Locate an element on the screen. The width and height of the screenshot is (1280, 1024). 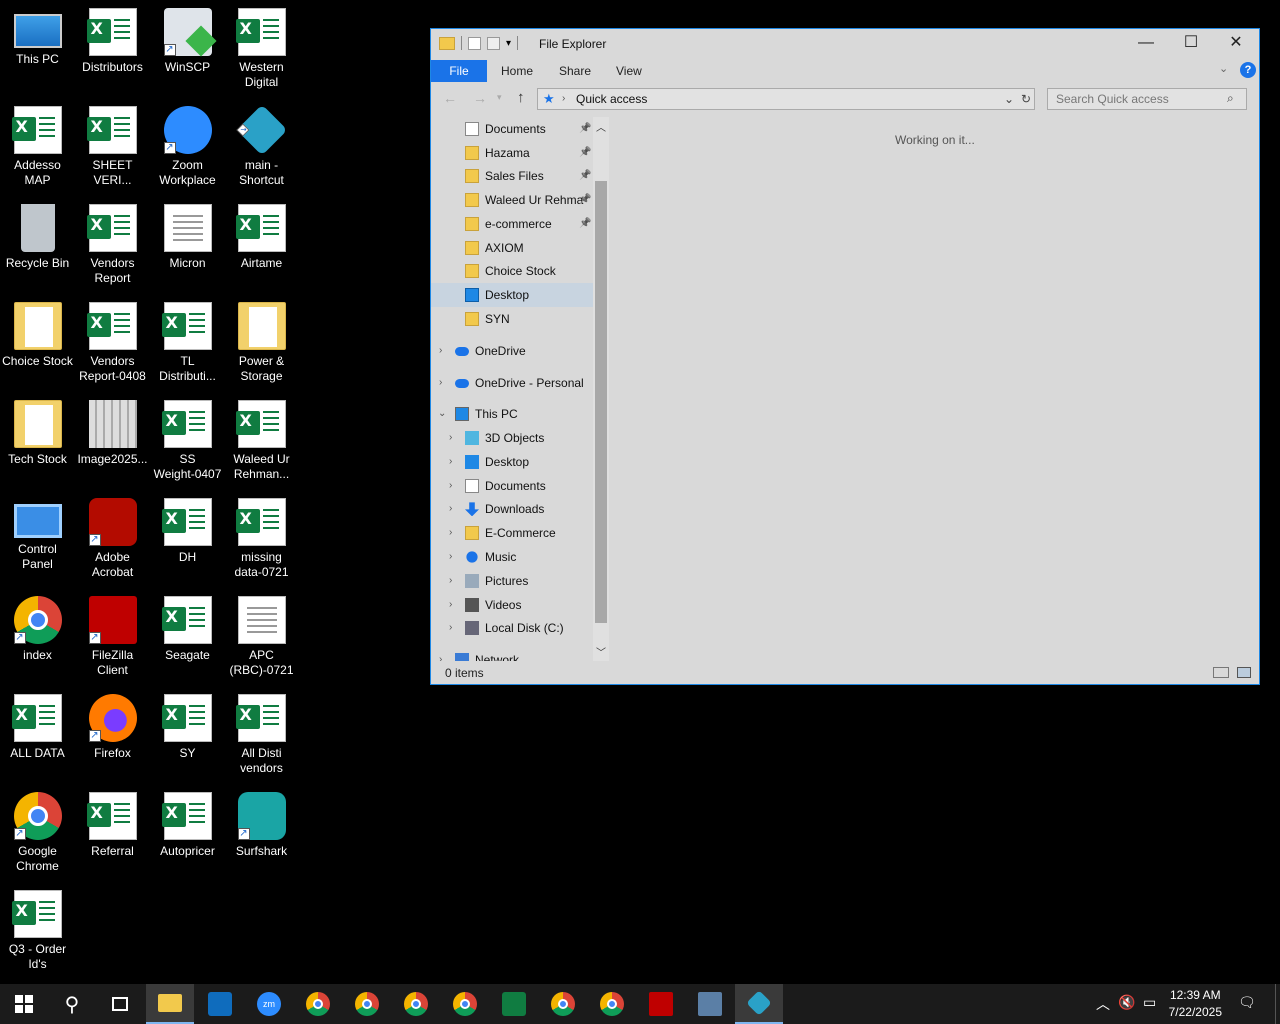
start-button is located at coordinates (24, 1004).